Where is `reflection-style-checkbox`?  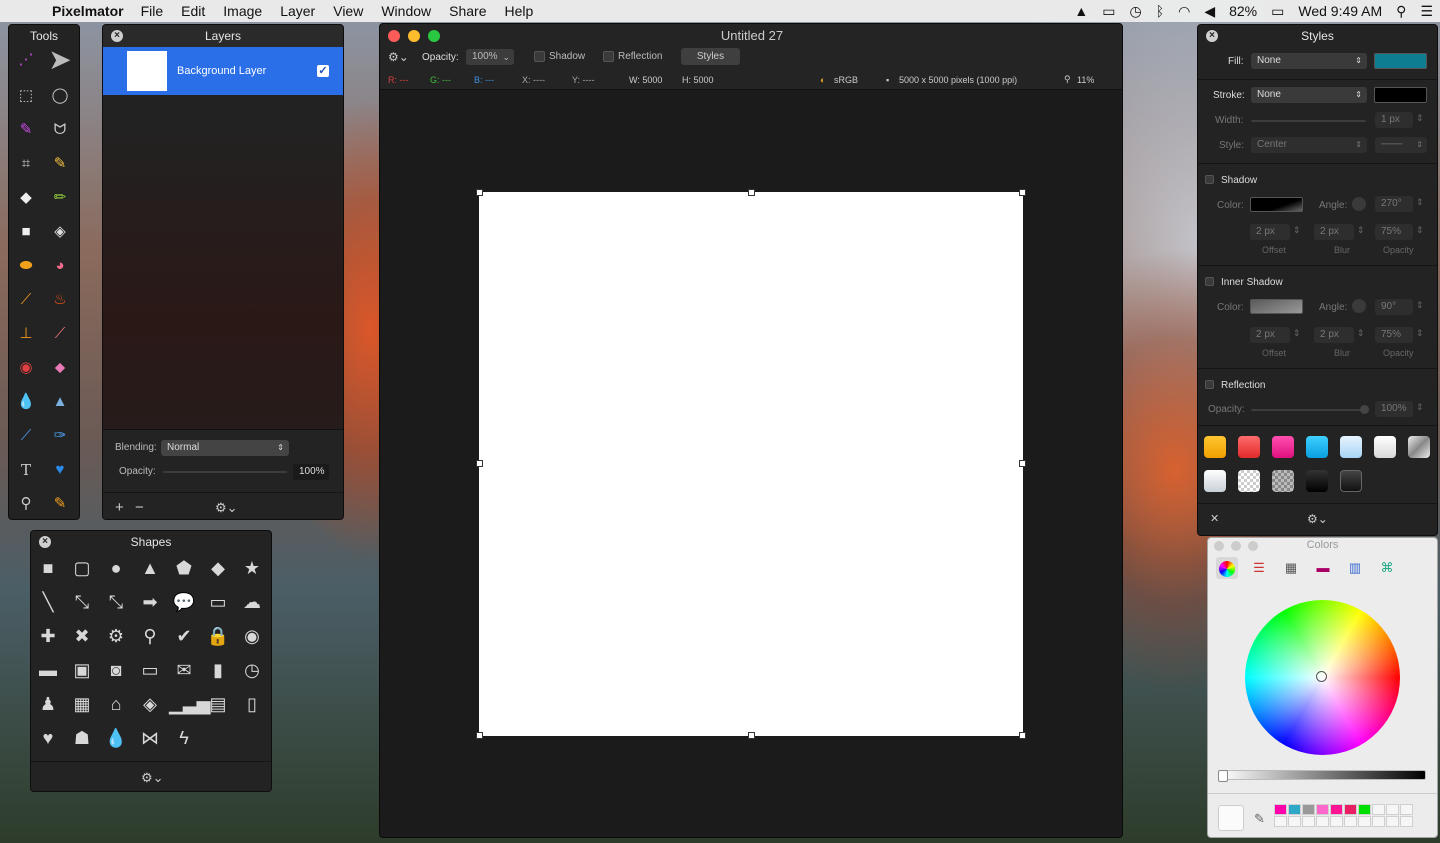
reflection-style-checkbox is located at coordinates (1209, 384).